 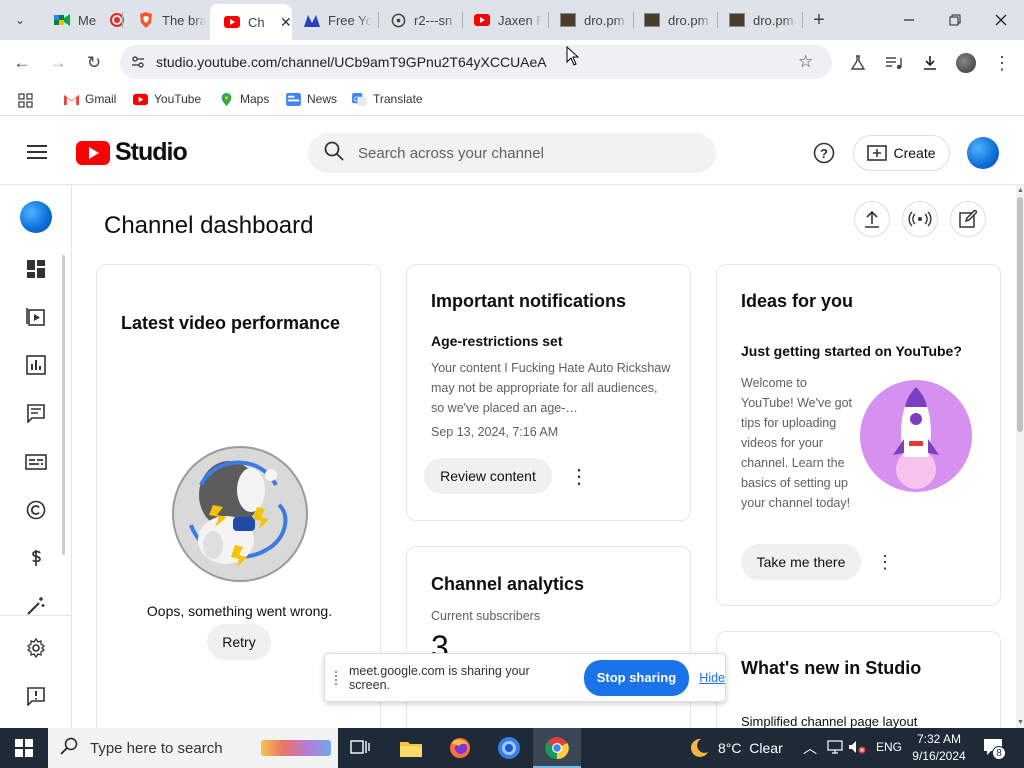 I want to click on card-title: Latest video performance, so click(x=231, y=323).